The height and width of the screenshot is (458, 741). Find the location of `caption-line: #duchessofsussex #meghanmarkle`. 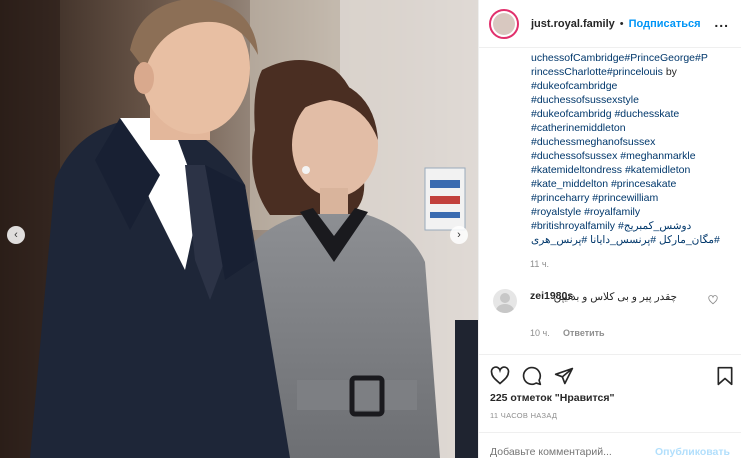

caption-line: #duchessofsussex #meghanmarkle is located at coordinates (631, 156).